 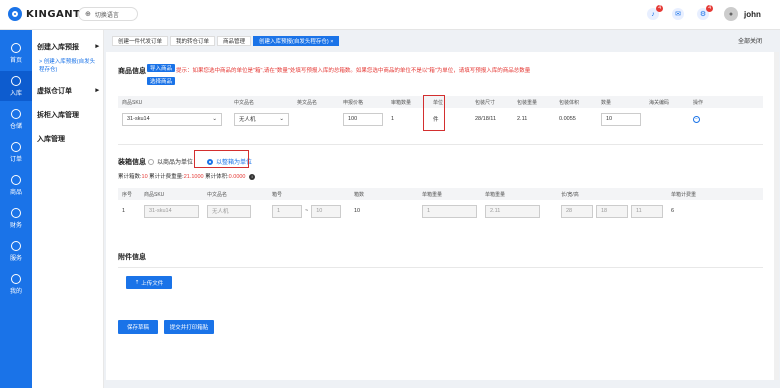 What do you see at coordinates (132, 257) in the screenshot?
I see `attachment-section-title: 附件信息` at bounding box center [132, 257].